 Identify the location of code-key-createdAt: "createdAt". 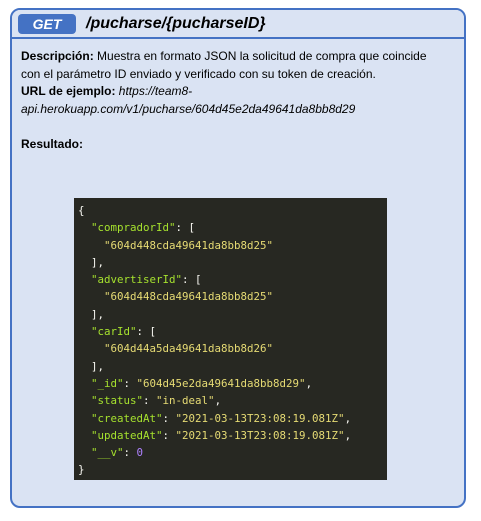
(127, 418).